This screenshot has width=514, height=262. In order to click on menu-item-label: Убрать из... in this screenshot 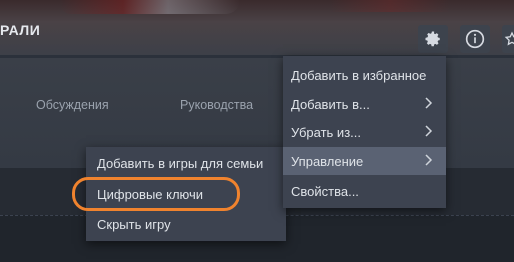, I will do `click(326, 132)`.